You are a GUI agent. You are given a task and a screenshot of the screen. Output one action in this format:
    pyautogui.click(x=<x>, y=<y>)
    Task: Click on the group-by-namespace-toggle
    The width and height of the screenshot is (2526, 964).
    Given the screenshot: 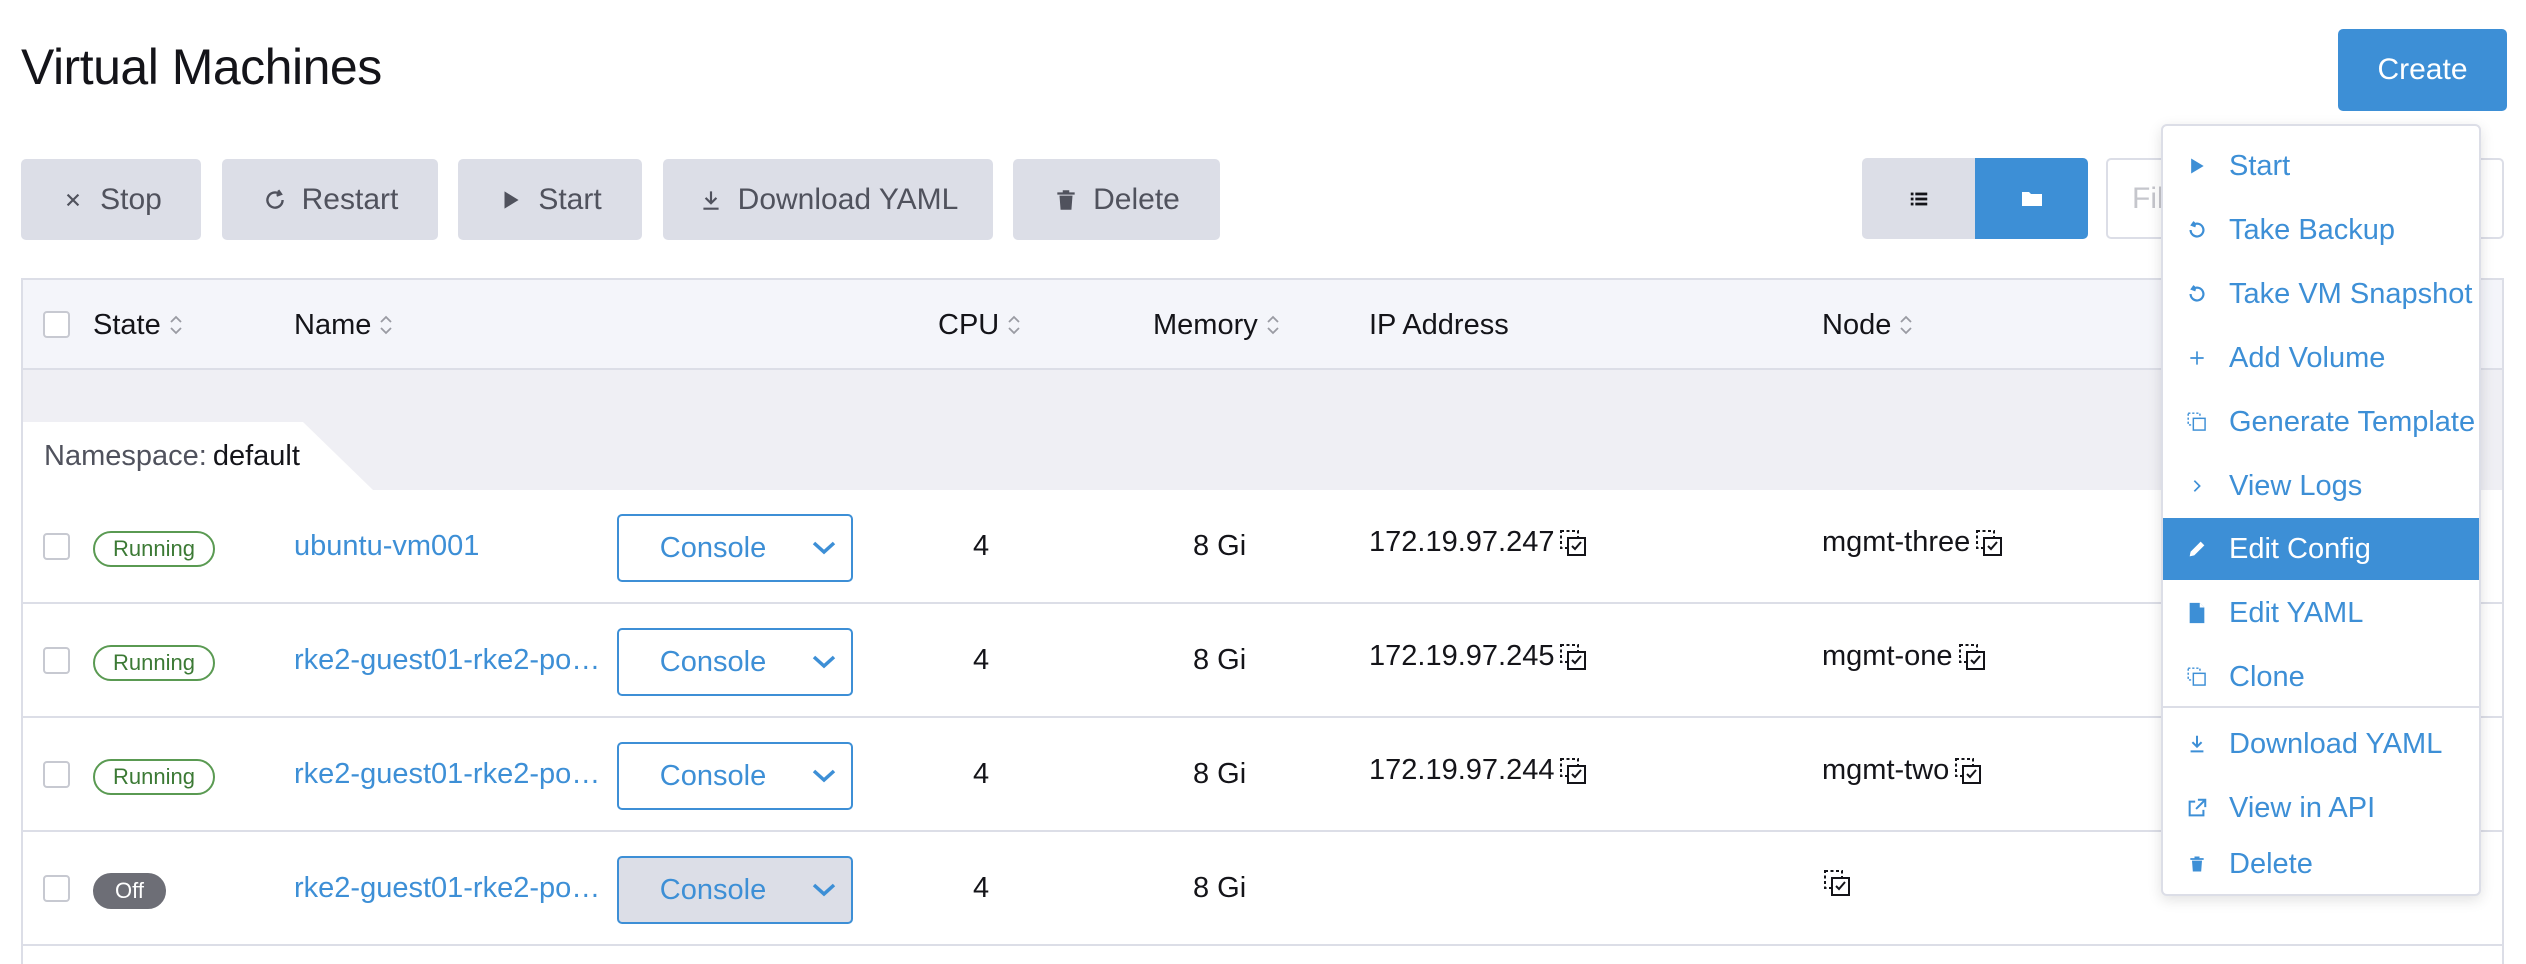 What is the action you would take?
    pyautogui.click(x=2031, y=198)
    